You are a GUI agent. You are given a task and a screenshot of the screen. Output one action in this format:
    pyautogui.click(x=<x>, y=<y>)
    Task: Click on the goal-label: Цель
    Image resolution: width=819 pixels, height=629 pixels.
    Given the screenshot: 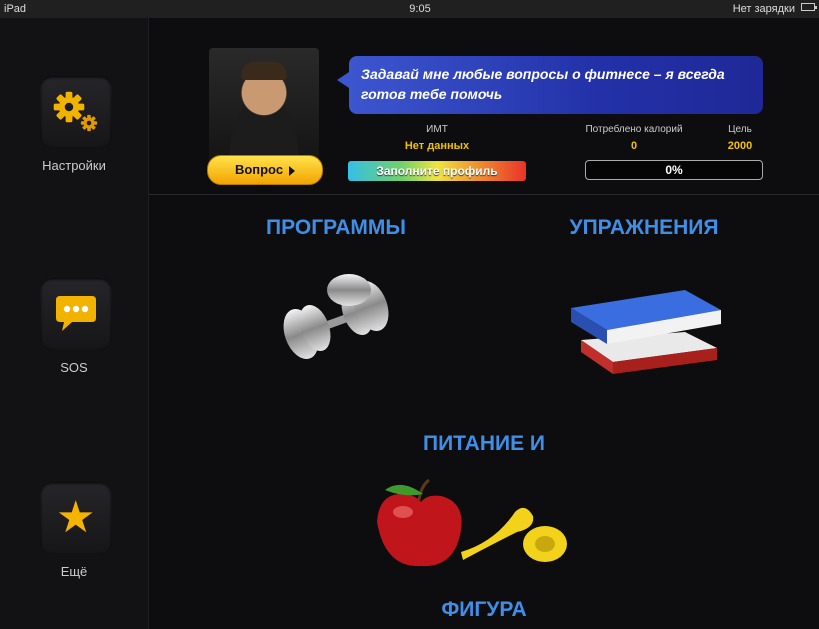 What is the action you would take?
    pyautogui.click(x=740, y=129)
    